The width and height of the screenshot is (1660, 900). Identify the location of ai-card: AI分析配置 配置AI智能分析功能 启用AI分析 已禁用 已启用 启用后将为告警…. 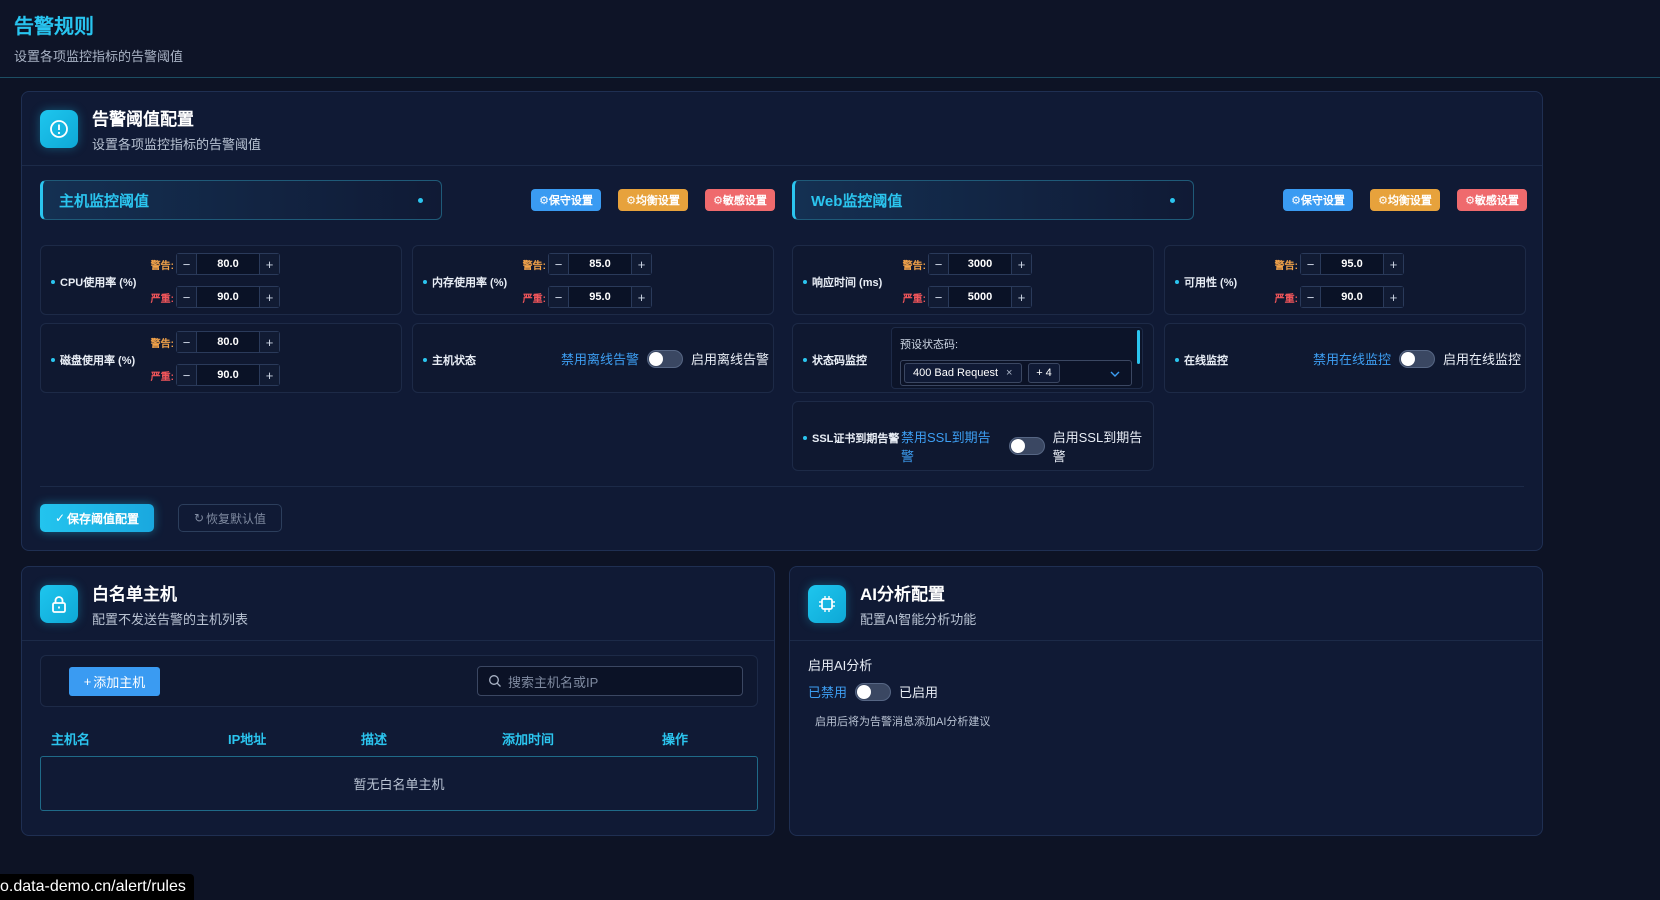
(1166, 701).